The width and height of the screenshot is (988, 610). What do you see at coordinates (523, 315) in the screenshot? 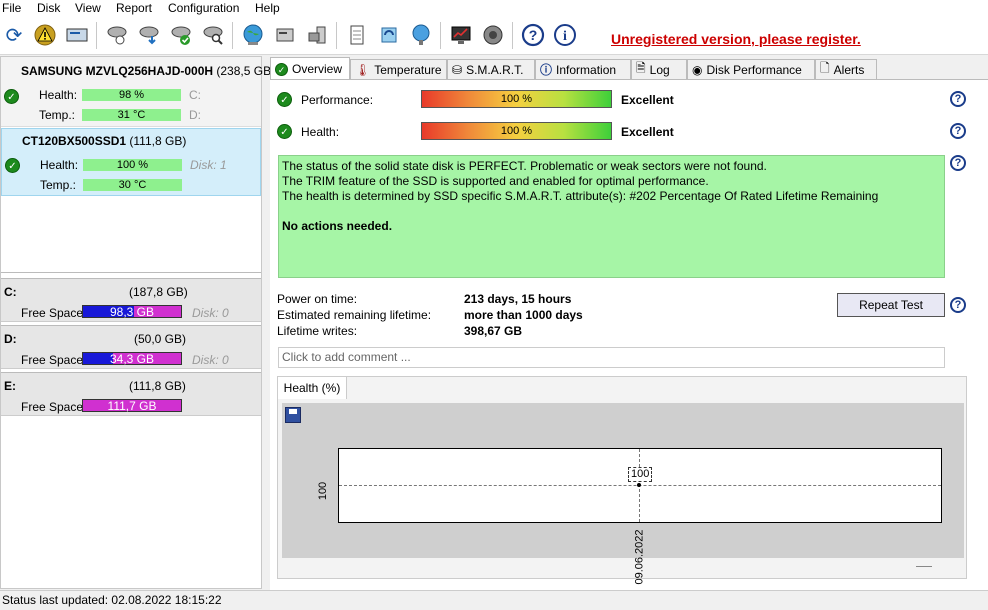
I see `remaining-lifetime-value: more than 1000 days` at bounding box center [523, 315].